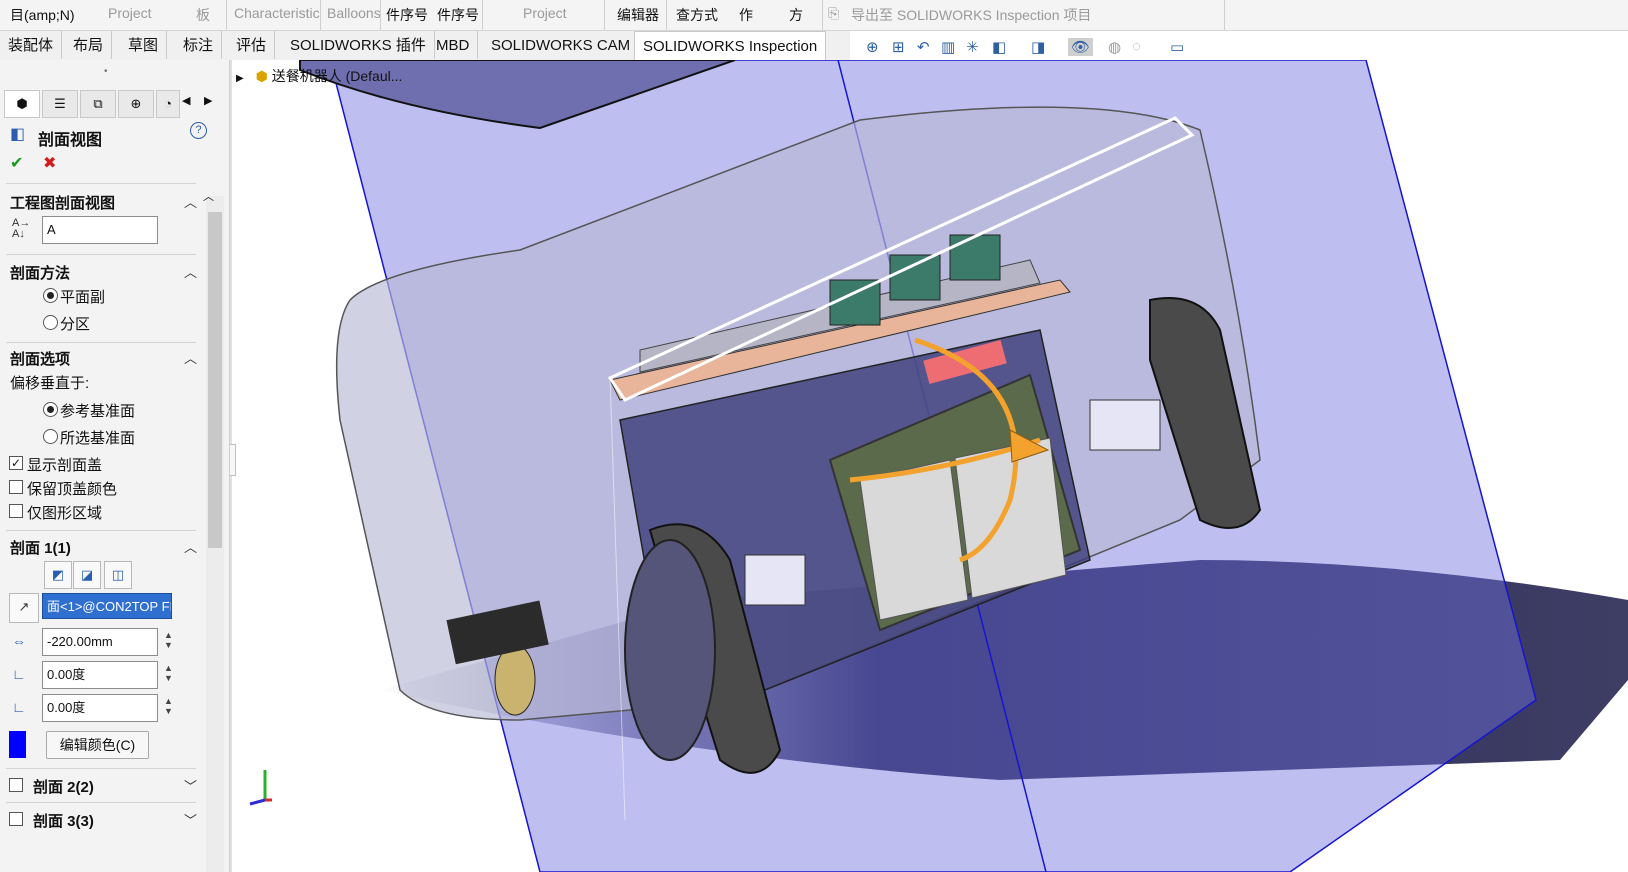  Describe the element at coordinates (730, 46) in the screenshot. I see `tab-solidworks-inspection: SOLIDWORKS Inspection` at that location.